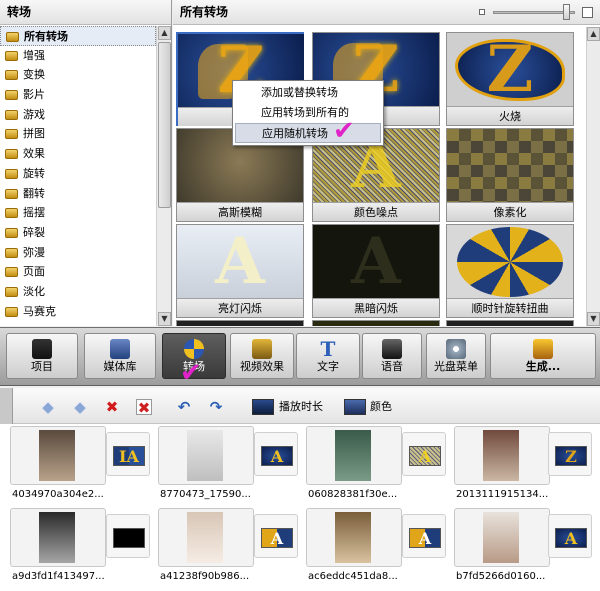  What do you see at coordinates (78, 312) in the screenshot?
I see `category-item: 马赛克` at bounding box center [78, 312].